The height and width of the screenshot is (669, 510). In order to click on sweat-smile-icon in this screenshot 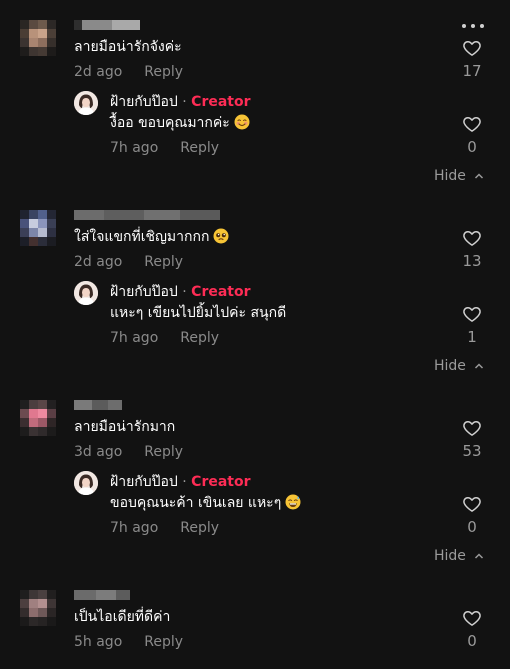, I will do `click(293, 502)`.